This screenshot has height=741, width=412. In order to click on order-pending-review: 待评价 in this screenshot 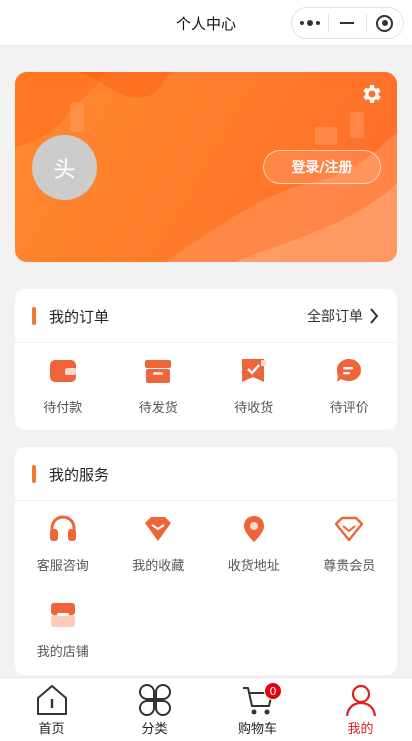, I will do `click(350, 386)`.